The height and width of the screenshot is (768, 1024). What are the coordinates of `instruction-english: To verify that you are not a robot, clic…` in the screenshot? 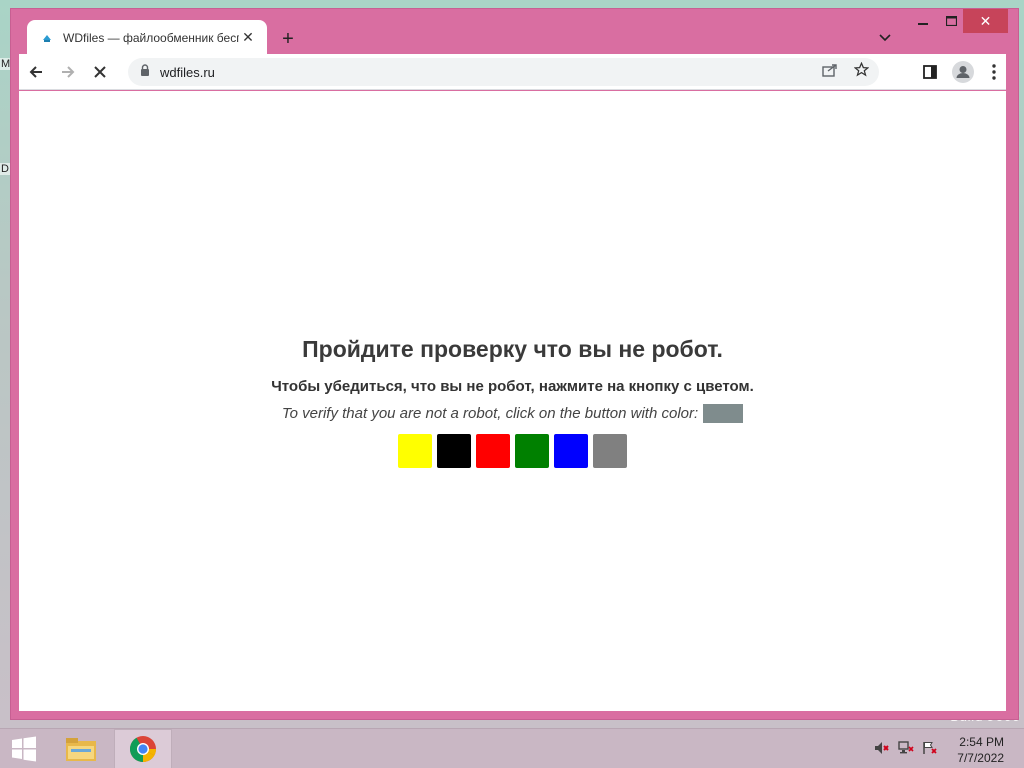 It's located at (490, 413).